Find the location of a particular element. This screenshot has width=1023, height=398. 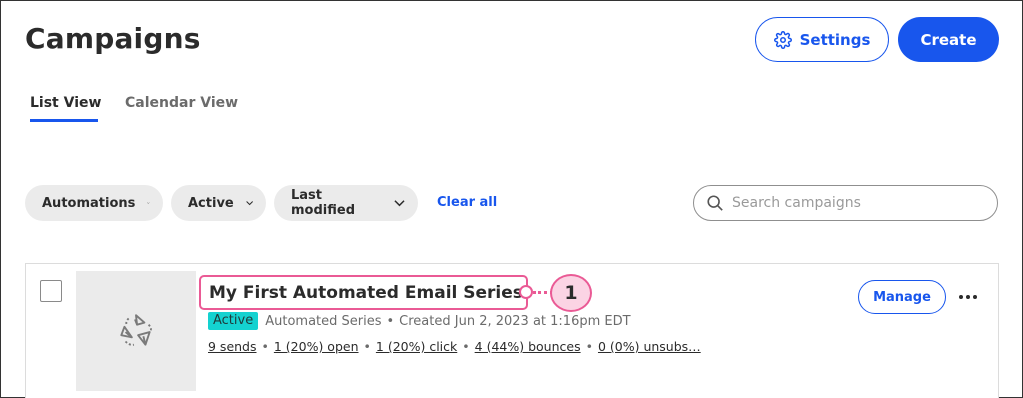

status-badge: Active is located at coordinates (233, 321).